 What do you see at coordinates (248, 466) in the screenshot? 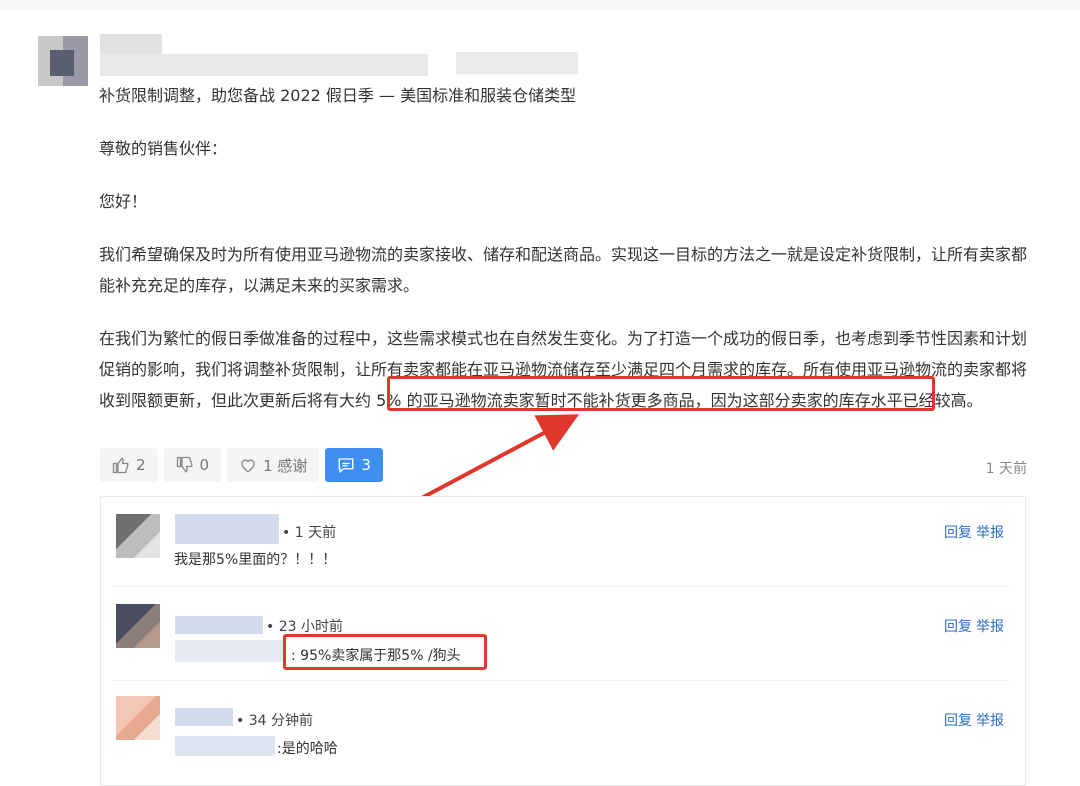
I see `heart-icon` at bounding box center [248, 466].